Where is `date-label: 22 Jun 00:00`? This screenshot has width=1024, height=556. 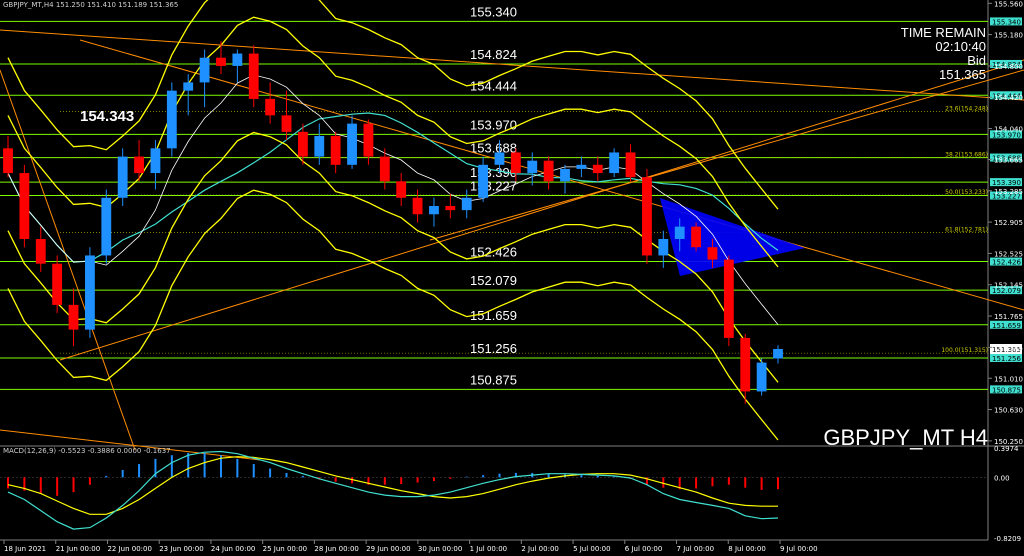 date-label: 22 Jun 00:00 is located at coordinates (129, 549).